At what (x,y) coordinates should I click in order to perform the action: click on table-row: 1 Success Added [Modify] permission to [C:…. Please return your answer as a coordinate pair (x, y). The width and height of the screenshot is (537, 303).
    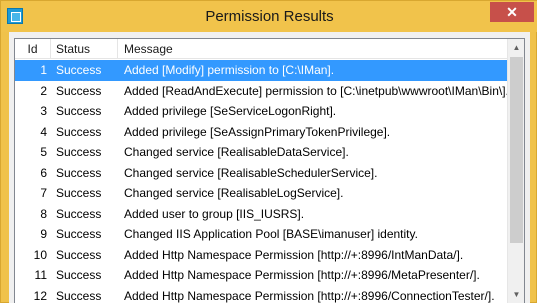
    Looking at the image, I should click on (261, 70).